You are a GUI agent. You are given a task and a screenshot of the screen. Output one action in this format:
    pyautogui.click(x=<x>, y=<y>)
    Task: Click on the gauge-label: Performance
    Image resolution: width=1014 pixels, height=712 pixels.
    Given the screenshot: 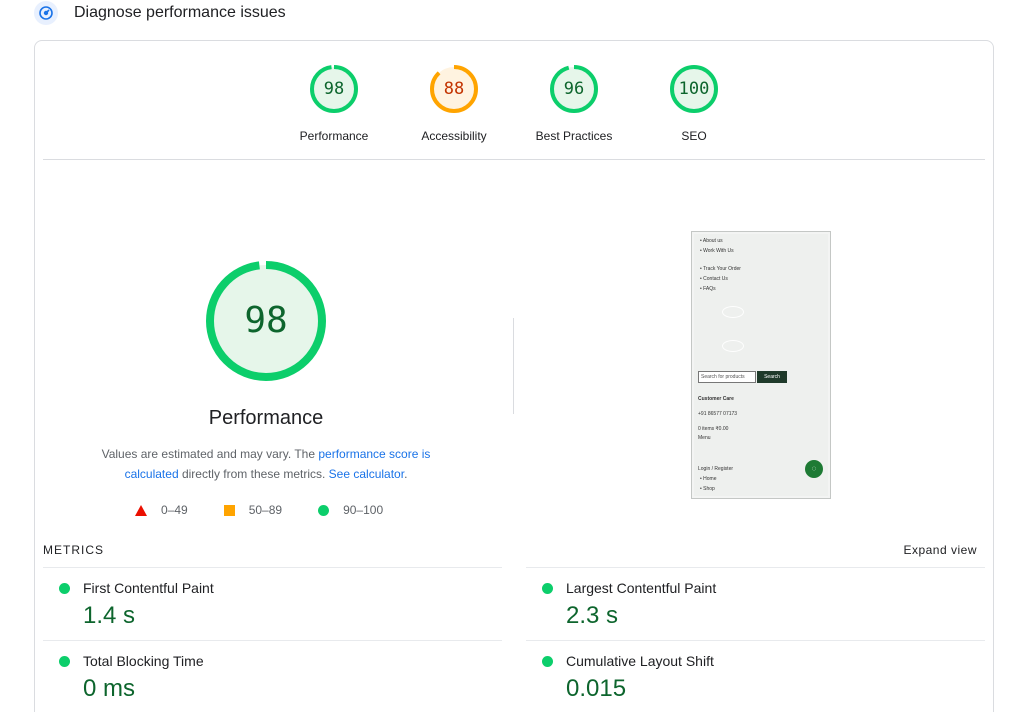 What is the action you would take?
    pyautogui.click(x=334, y=136)
    